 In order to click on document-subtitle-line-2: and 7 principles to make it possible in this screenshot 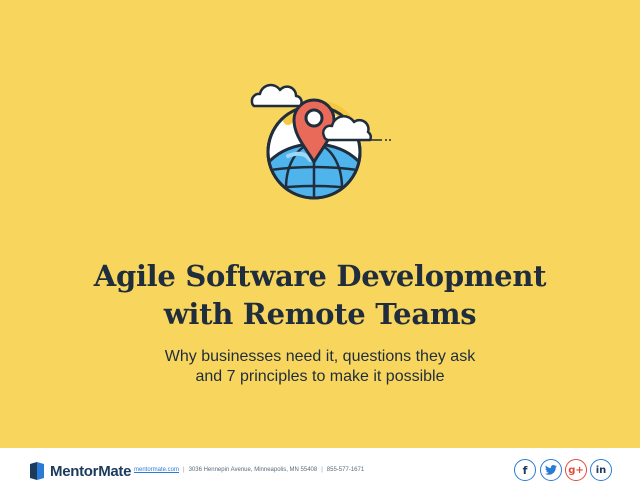, I will do `click(320, 376)`.